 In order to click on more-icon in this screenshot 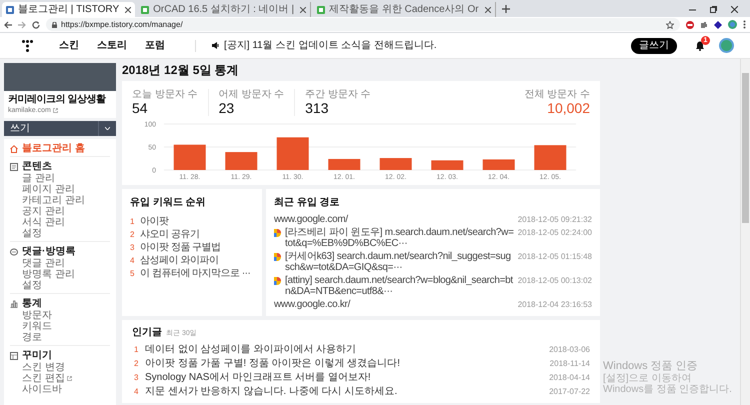, I will do `click(744, 24)`.